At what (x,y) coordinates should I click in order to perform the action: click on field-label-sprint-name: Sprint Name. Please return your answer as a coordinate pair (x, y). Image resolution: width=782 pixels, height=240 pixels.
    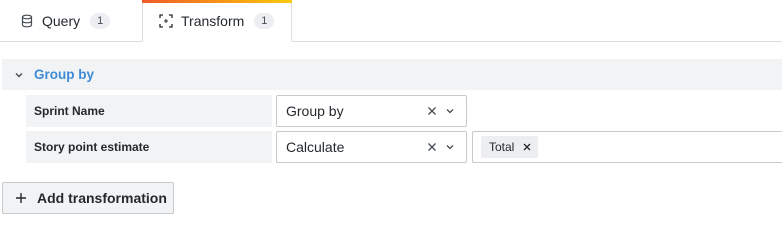
    Looking at the image, I should click on (149, 111).